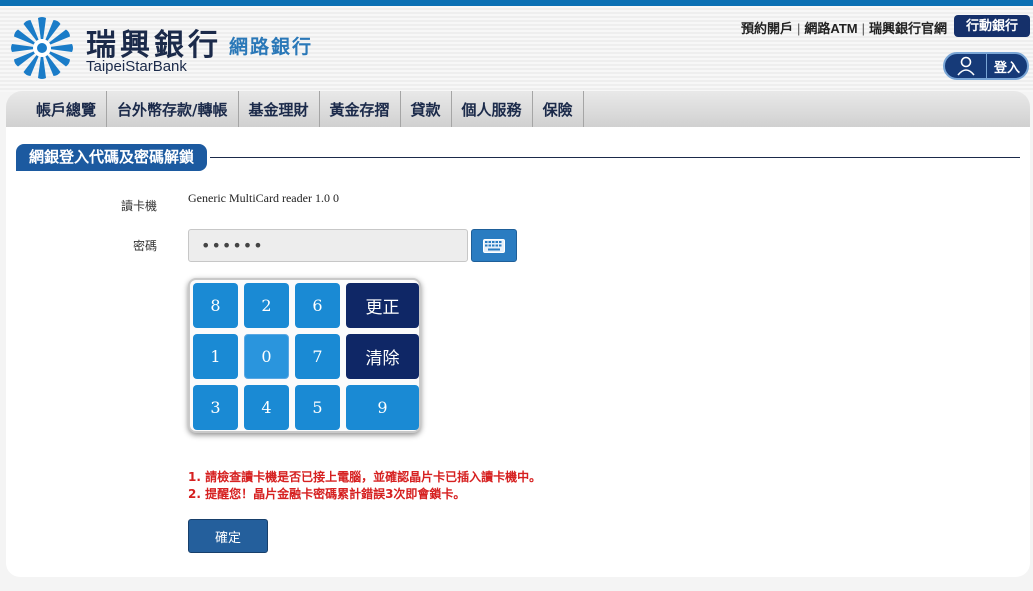  What do you see at coordinates (492, 110) in the screenshot?
I see `nav-item-personal-services: 個人服務` at bounding box center [492, 110].